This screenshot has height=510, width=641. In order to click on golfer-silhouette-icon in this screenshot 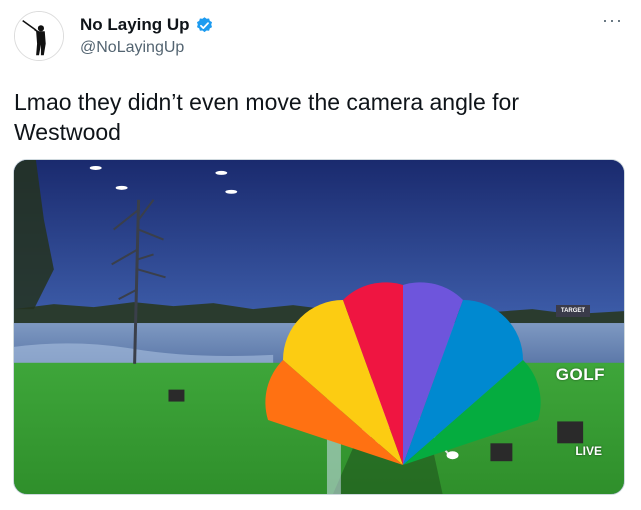, I will do `click(39, 36)`.